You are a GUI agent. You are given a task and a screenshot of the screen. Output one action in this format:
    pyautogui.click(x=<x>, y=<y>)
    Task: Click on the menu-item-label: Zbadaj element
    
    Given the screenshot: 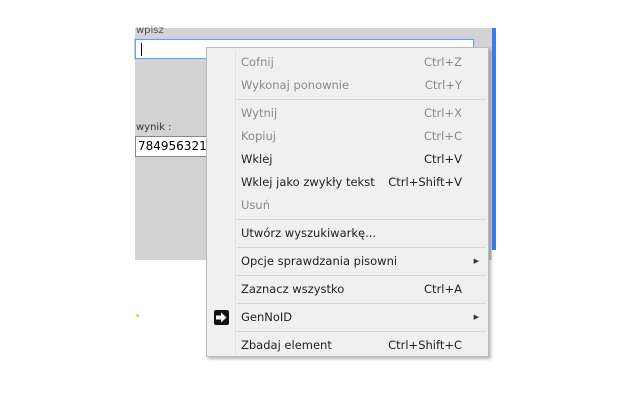 What is the action you would take?
    pyautogui.click(x=286, y=345)
    